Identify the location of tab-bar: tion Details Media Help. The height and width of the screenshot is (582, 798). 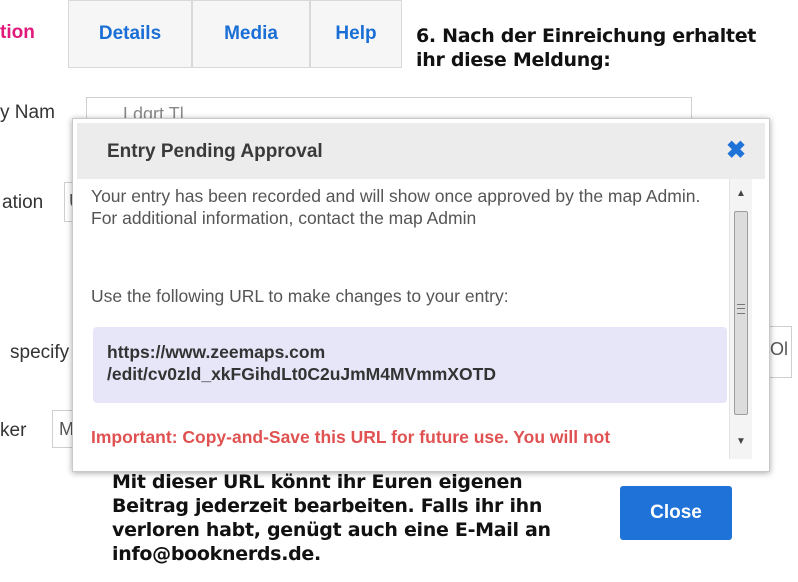
(201, 34).